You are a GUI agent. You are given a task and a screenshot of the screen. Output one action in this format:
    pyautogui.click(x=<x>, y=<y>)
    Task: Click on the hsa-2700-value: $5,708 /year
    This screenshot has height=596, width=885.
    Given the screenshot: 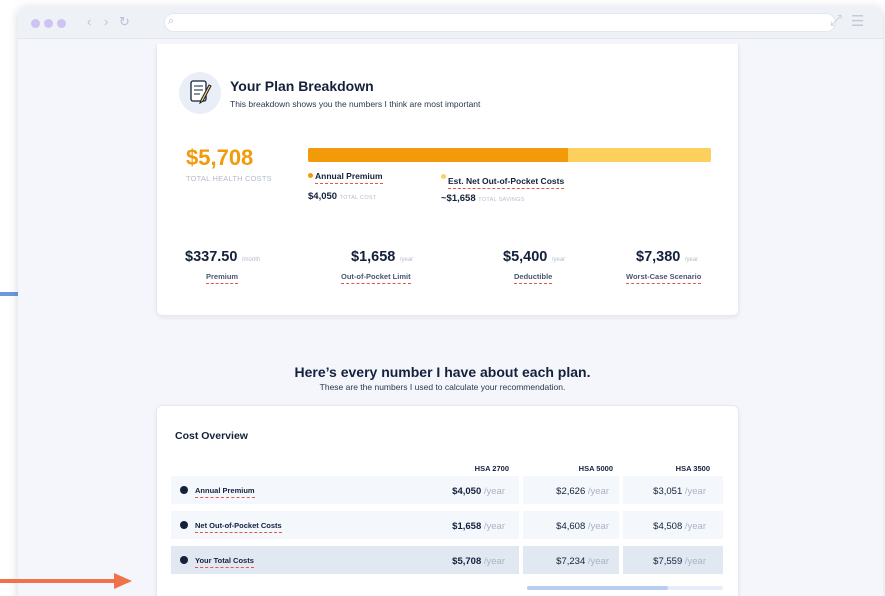 What is the action you would take?
    pyautogui.click(x=478, y=561)
    